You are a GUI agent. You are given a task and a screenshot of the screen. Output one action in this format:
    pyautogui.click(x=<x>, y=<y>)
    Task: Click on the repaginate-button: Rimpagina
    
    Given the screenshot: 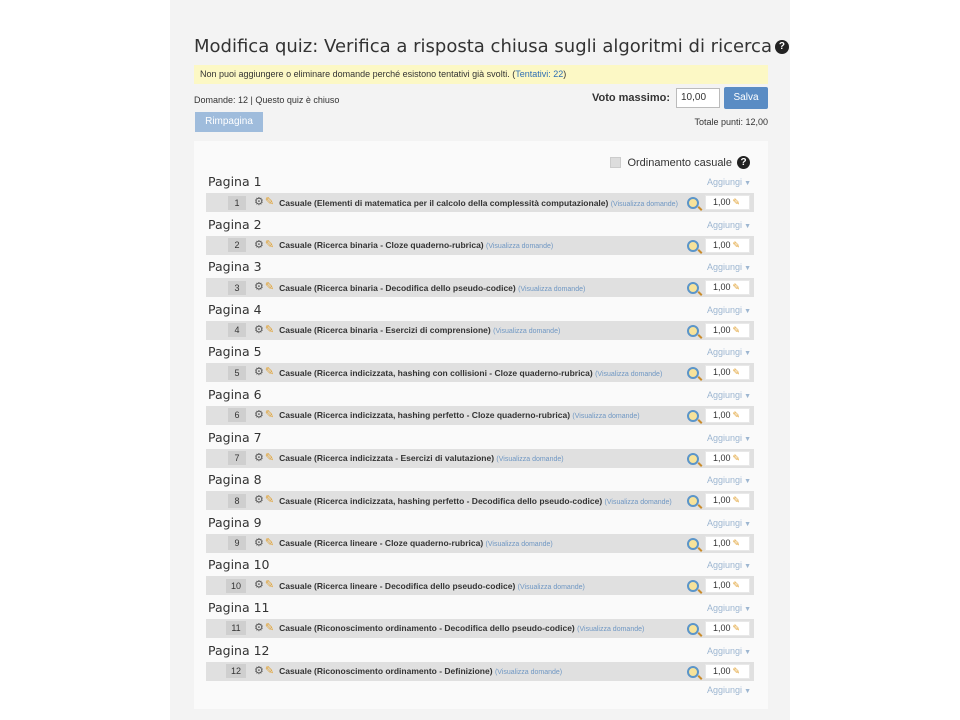 What is the action you would take?
    pyautogui.click(x=229, y=122)
    